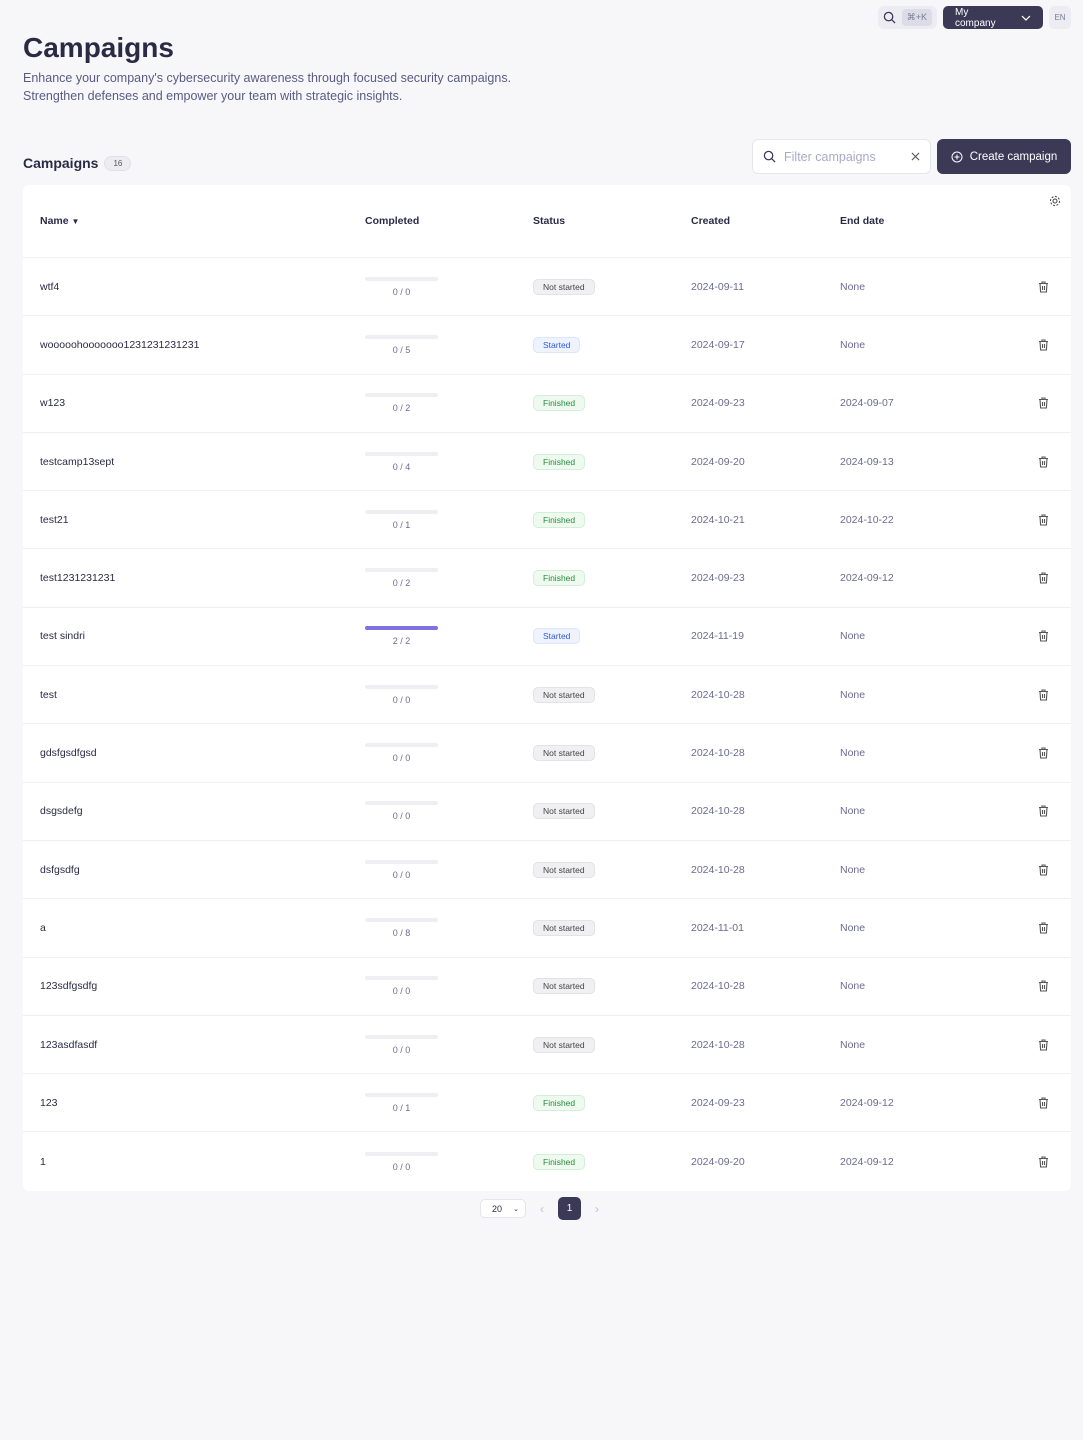  What do you see at coordinates (711, 221) in the screenshot?
I see `column-created: Created` at bounding box center [711, 221].